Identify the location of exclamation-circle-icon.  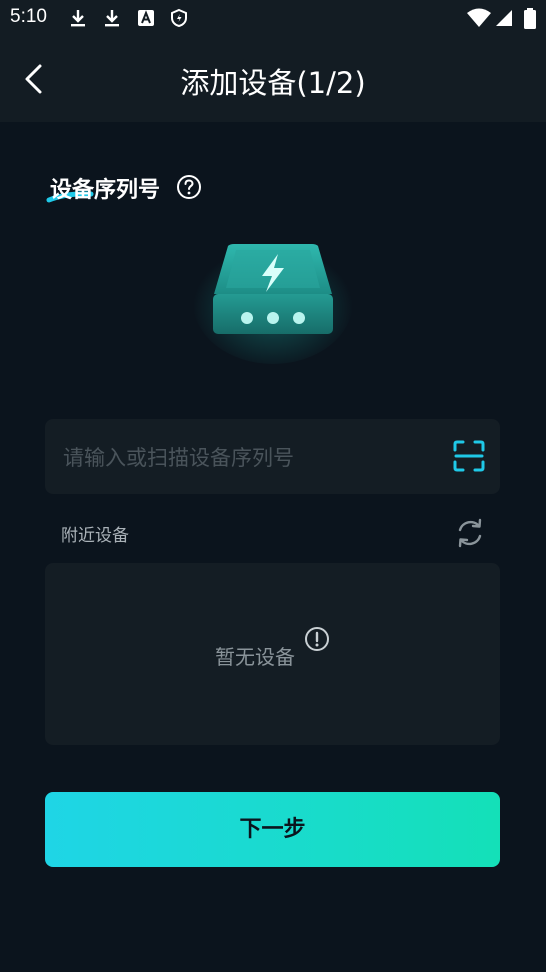
(317, 639).